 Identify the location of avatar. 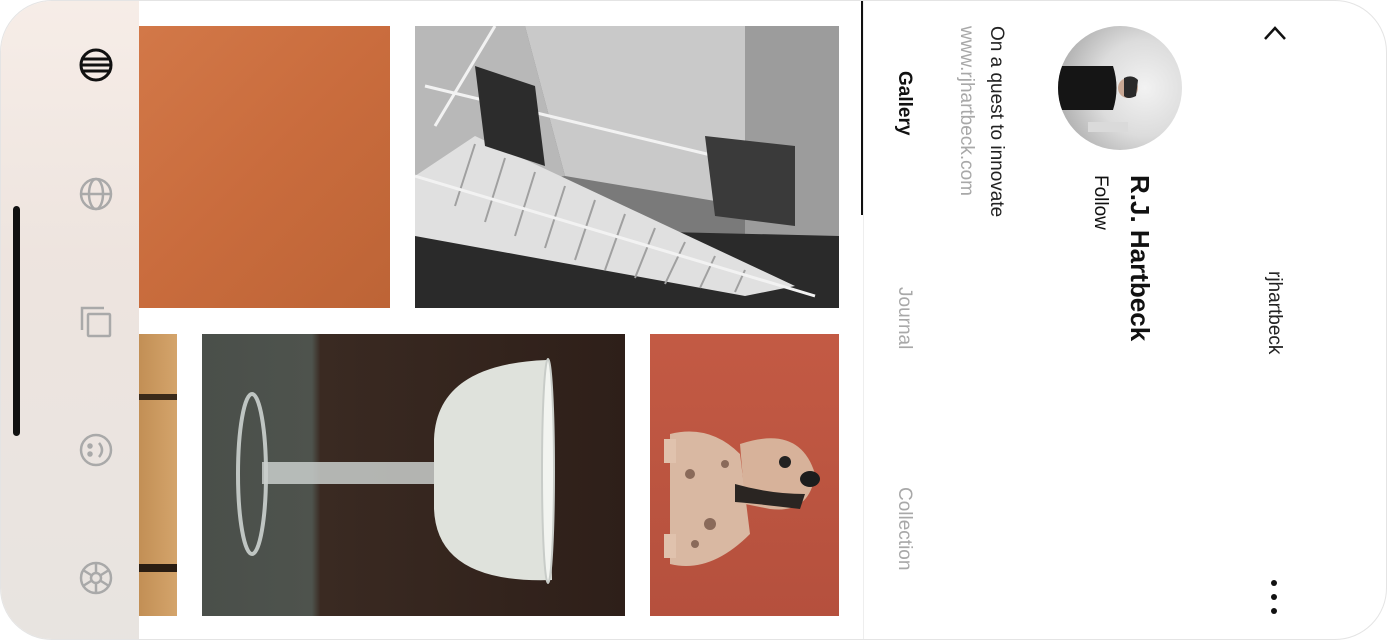
(1120, 88).